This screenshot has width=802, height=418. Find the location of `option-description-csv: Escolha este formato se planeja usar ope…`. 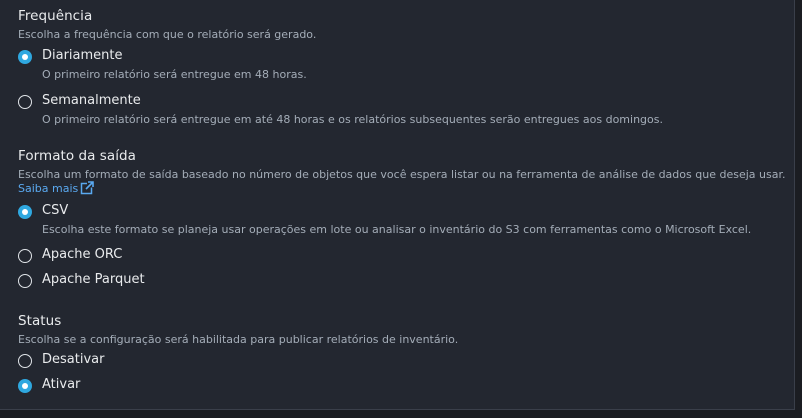

option-description-csv: Escolha este formato se planeja usar ope… is located at coordinates (397, 229).